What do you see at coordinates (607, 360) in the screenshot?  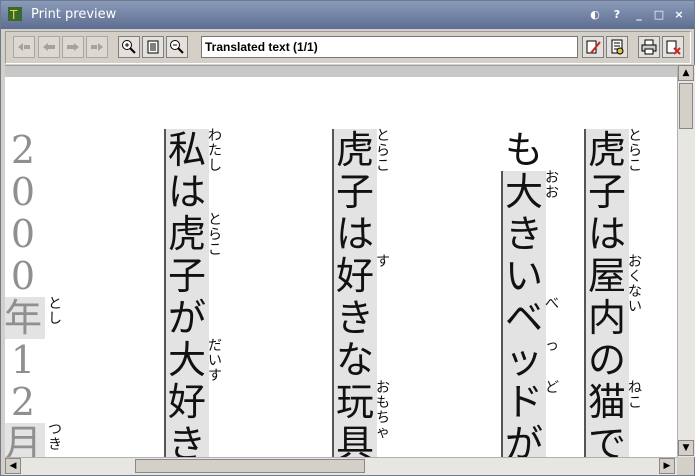 I see `vertical-text-char: の` at bounding box center [607, 360].